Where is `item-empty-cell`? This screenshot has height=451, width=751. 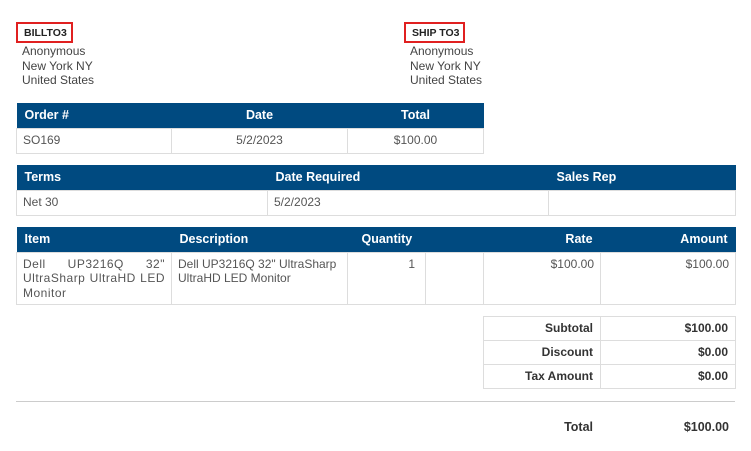 item-empty-cell is located at coordinates (454, 278).